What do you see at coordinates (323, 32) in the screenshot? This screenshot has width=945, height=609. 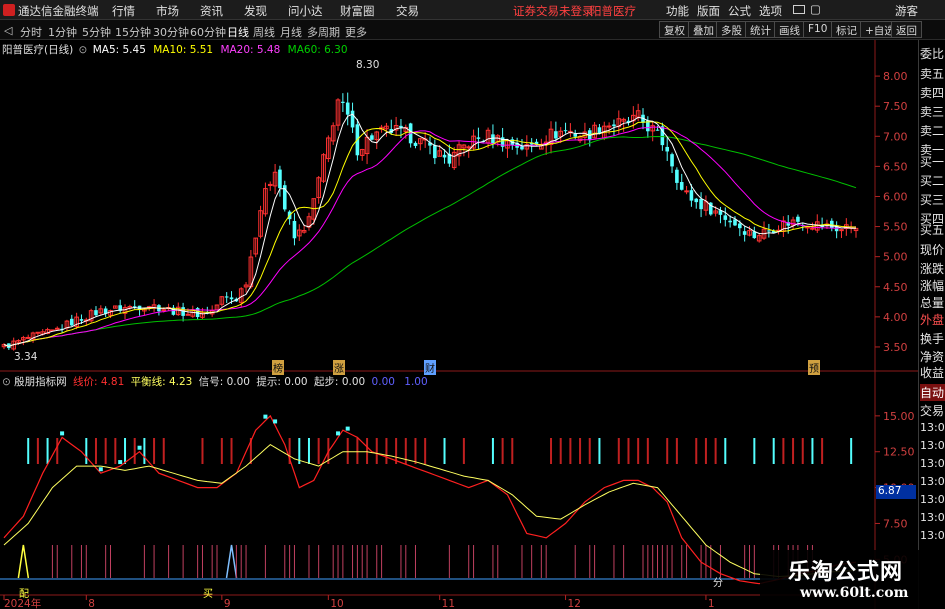 I see `period-multi: 多周期` at bounding box center [323, 32].